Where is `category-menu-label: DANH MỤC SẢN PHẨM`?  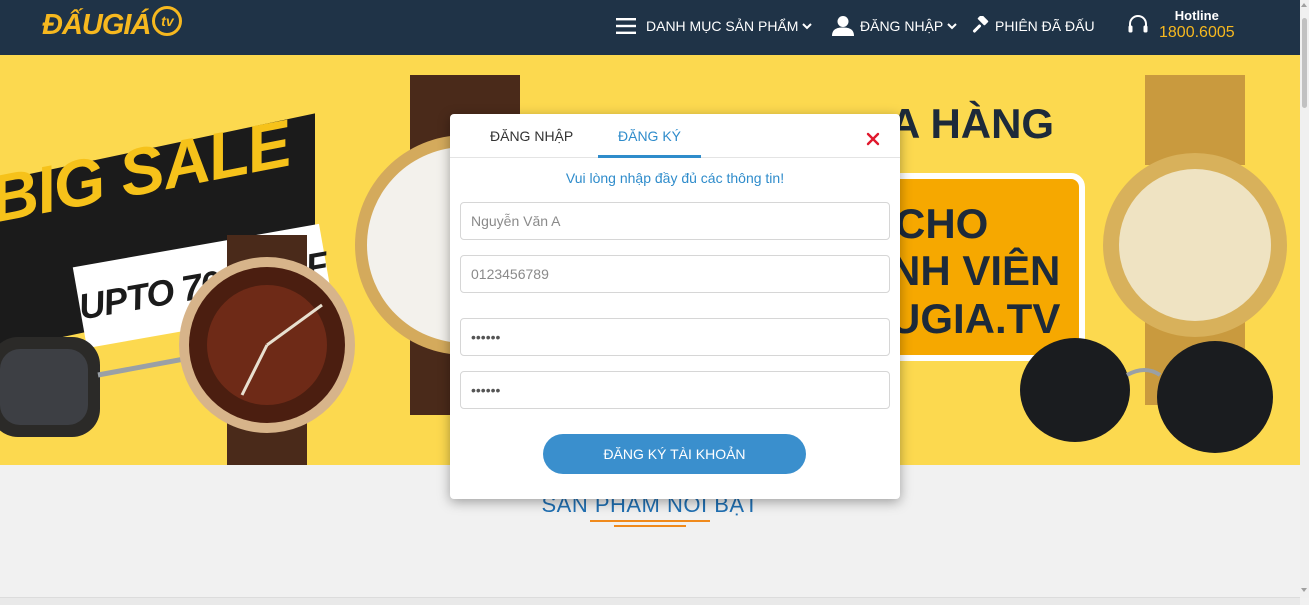
category-menu-label: DANH MỤC SẢN PHẨM is located at coordinates (722, 26).